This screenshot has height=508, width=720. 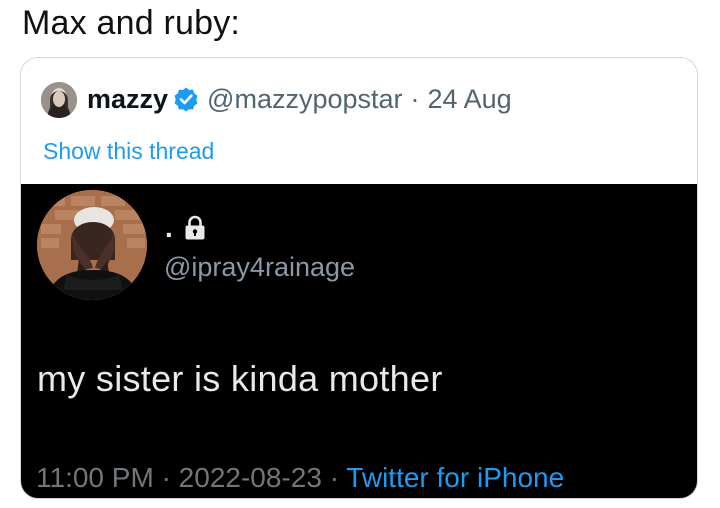 I want to click on inner-author-handle: @ipray4rainage, so click(x=259, y=267).